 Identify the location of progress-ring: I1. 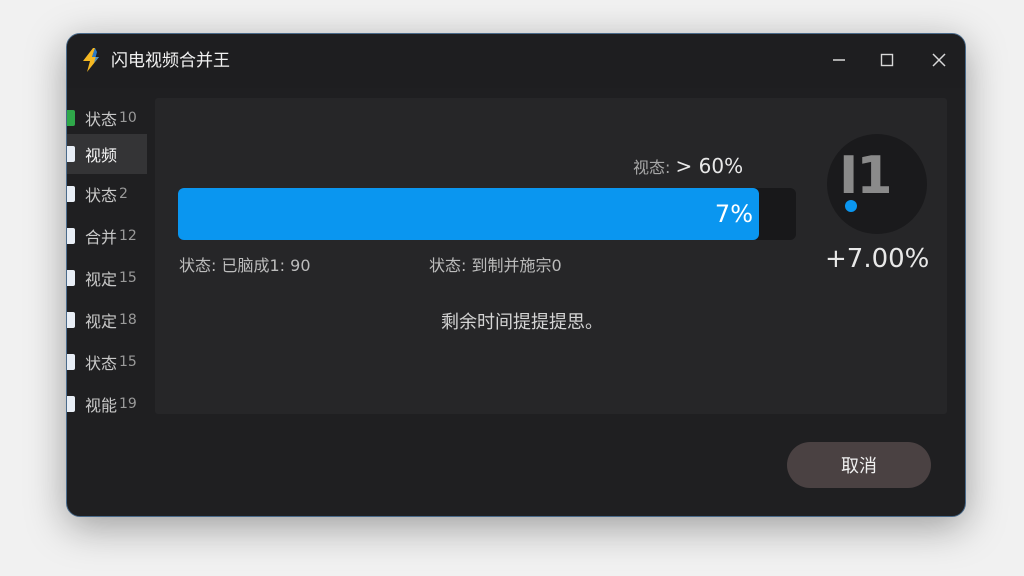
(877, 184).